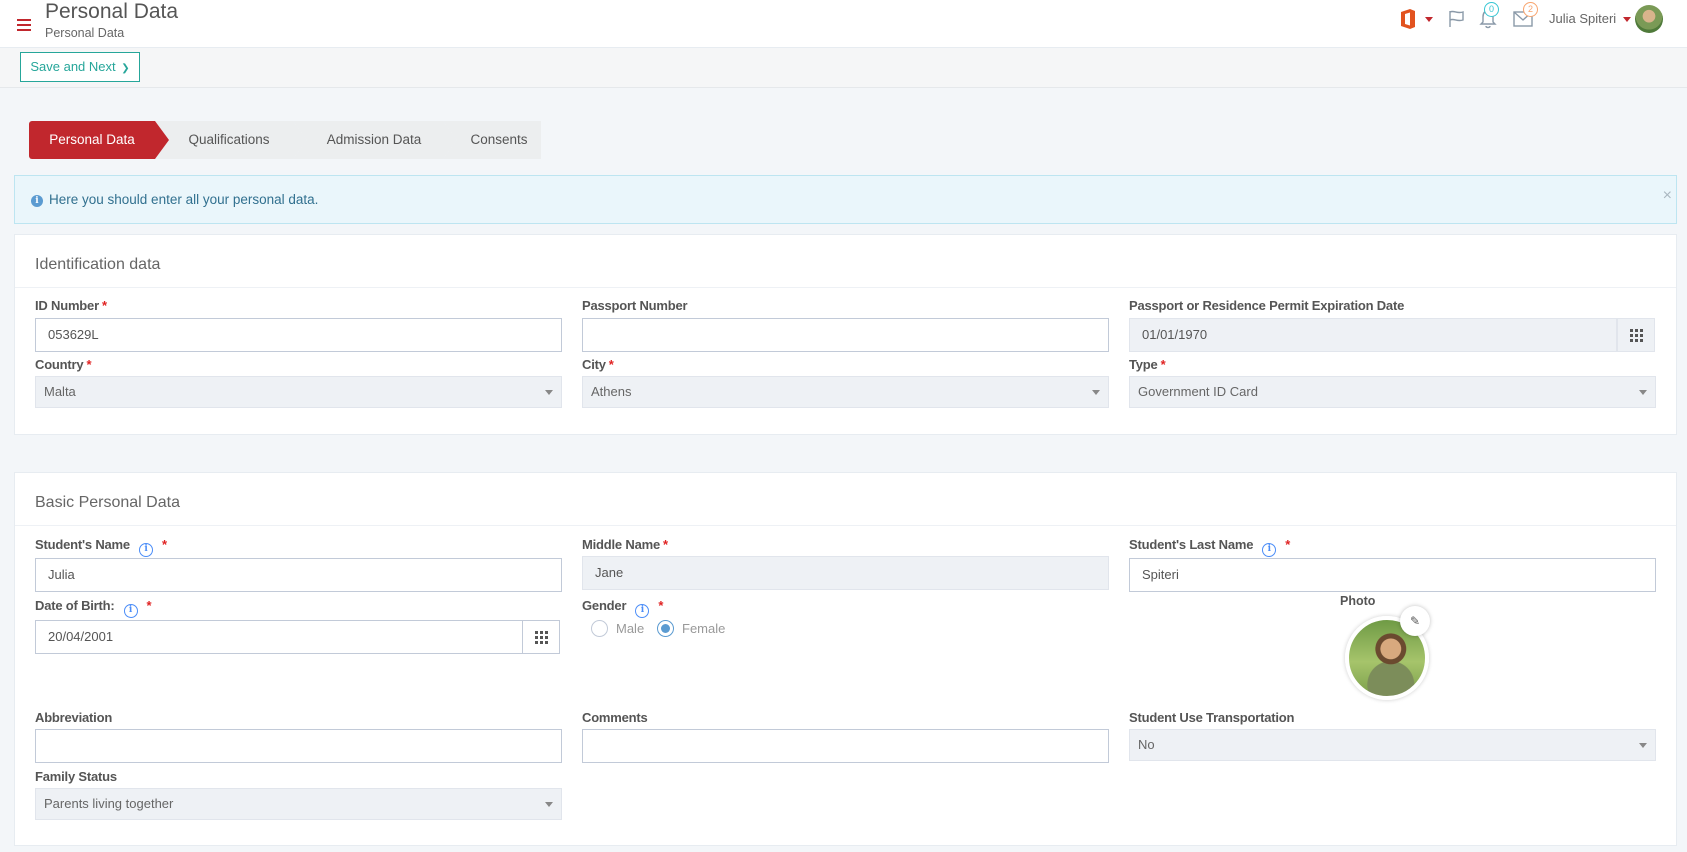 Image resolution: width=1687 pixels, height=852 pixels. I want to click on messages-badge: 2, so click(1530, 9).